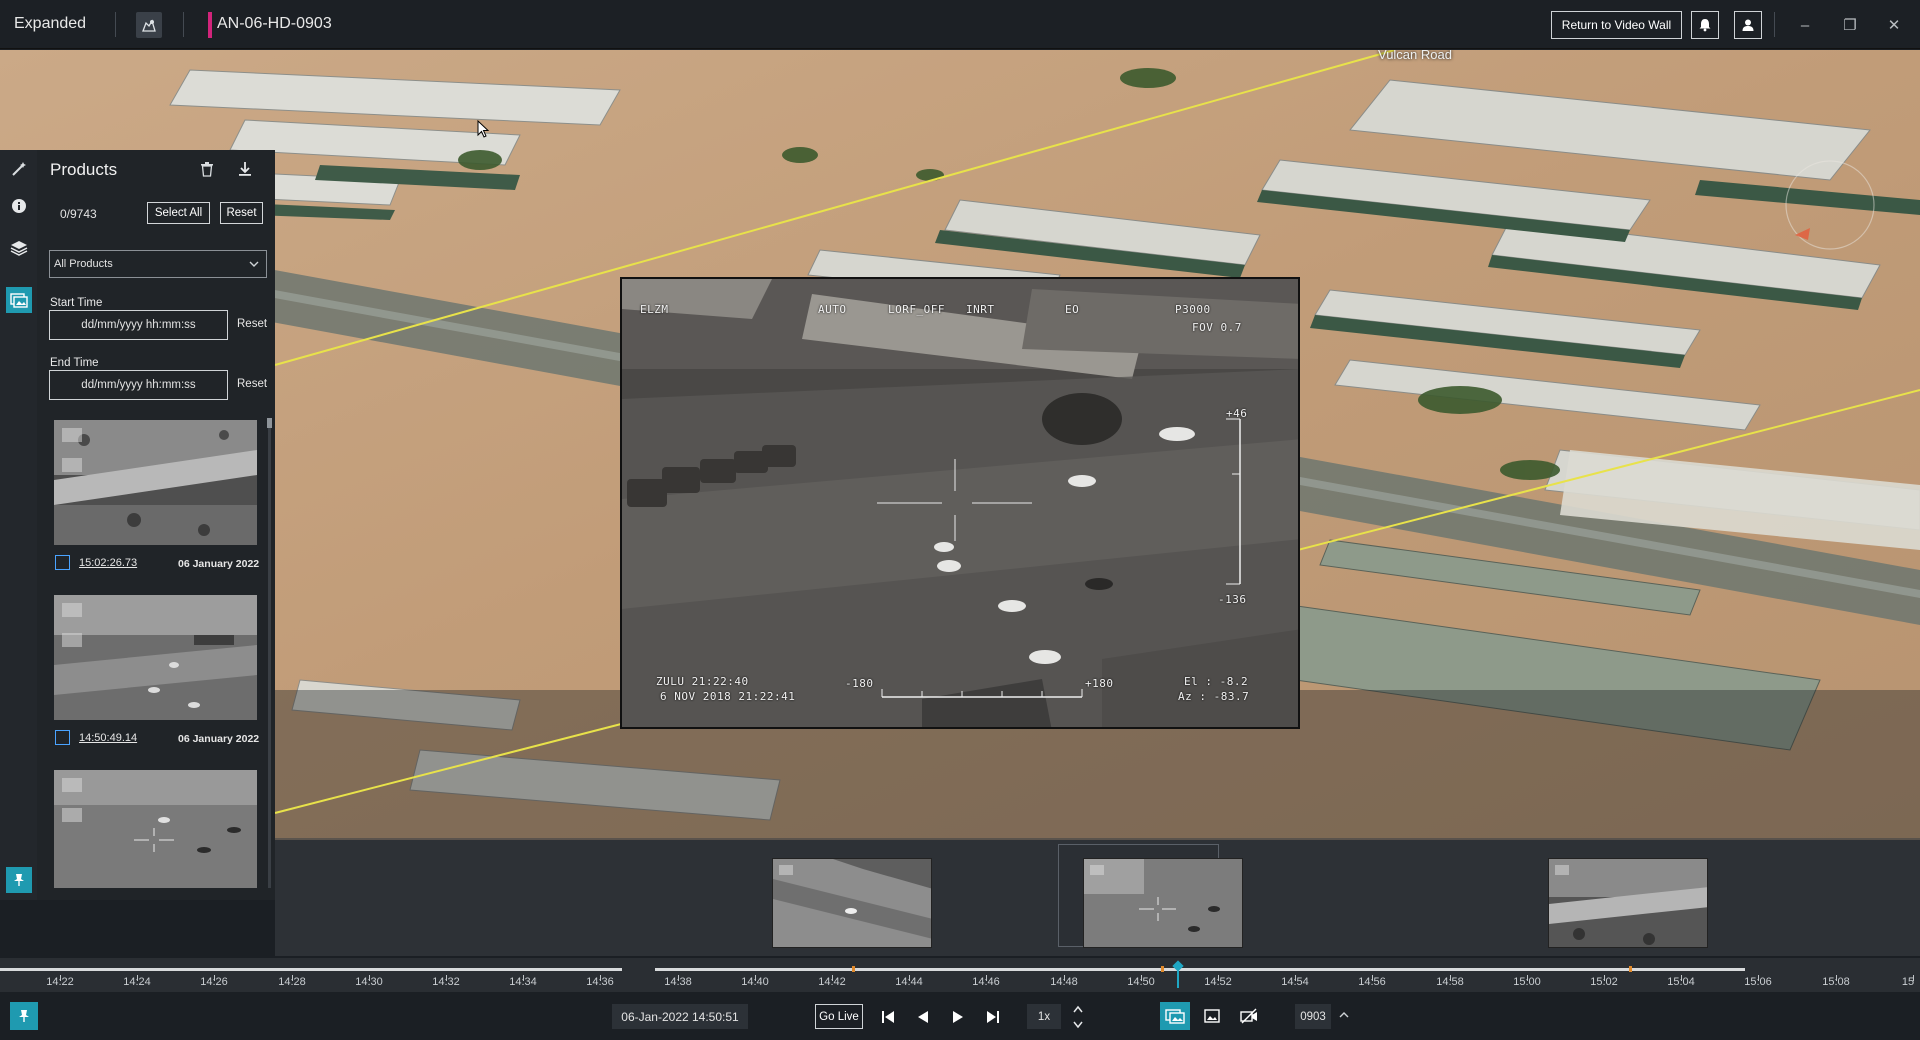 The height and width of the screenshot is (1040, 1920). Describe the element at coordinates (1805, 25) in the screenshot. I see `minimize-icon: –` at that location.